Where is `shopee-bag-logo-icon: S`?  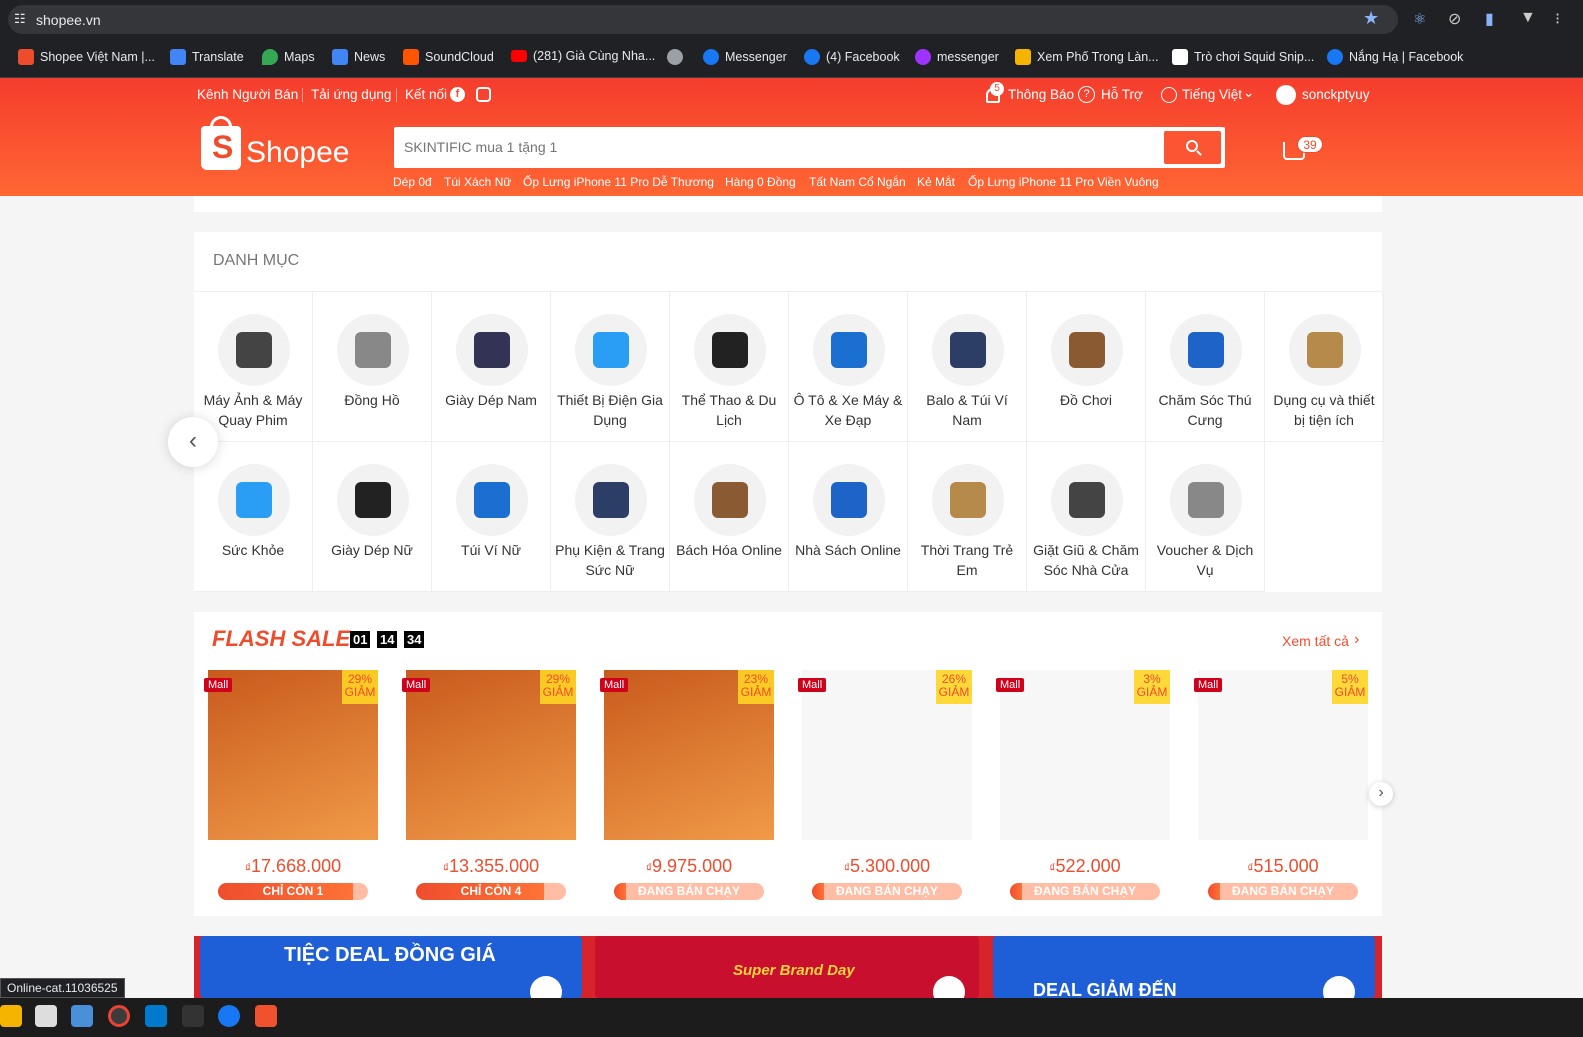 shopee-bag-logo-icon: S is located at coordinates (221, 143).